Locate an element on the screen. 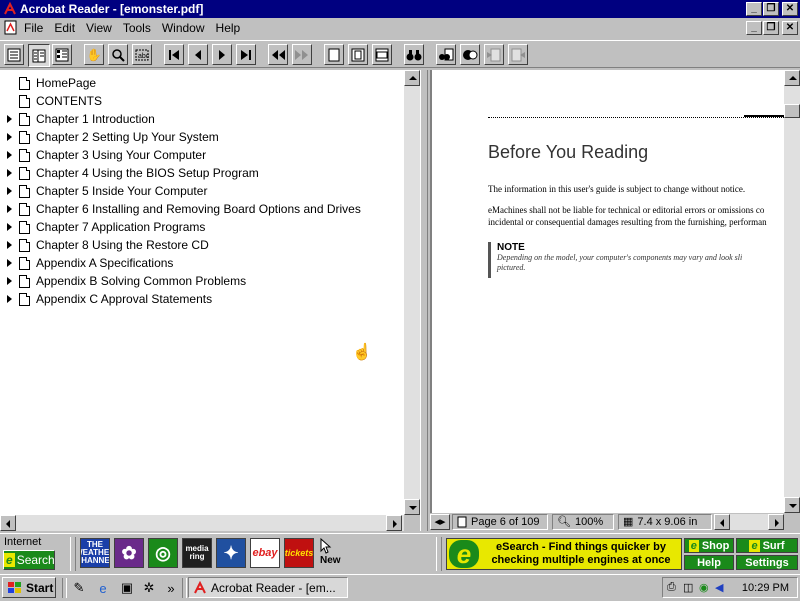 This screenshot has width=800, height=601. status-horizontal-scrollbar is located at coordinates (749, 522).